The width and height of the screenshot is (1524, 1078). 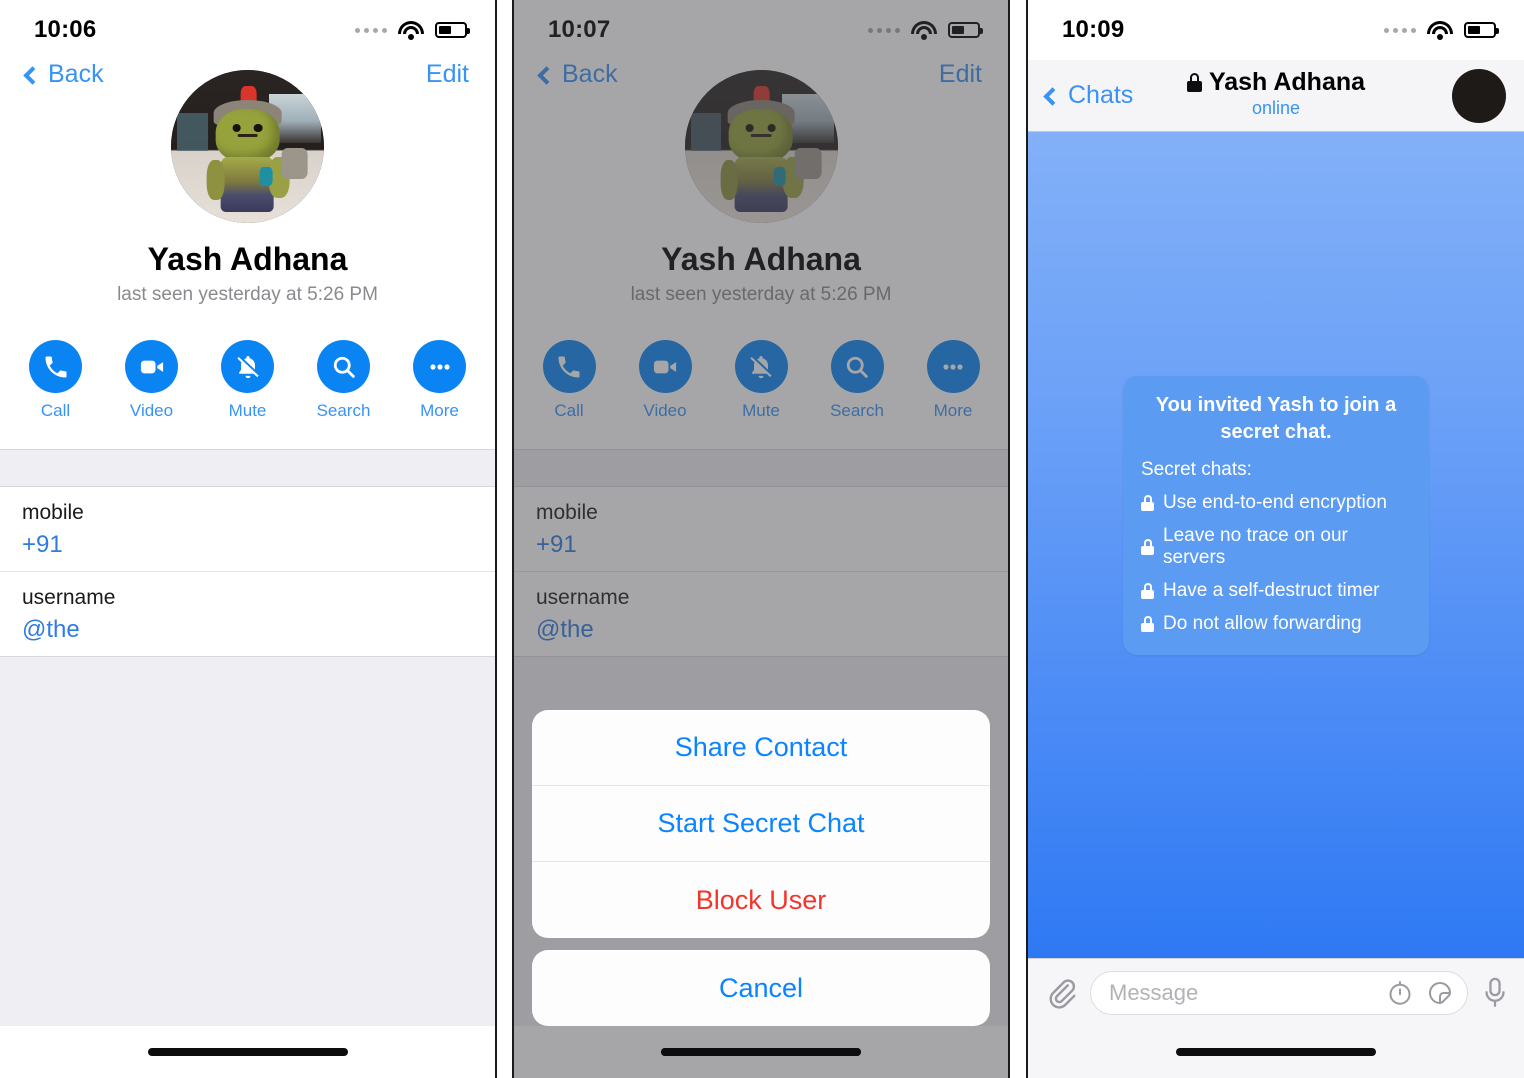 What do you see at coordinates (247, 410) in the screenshot?
I see `action-mute-label: Mute` at bounding box center [247, 410].